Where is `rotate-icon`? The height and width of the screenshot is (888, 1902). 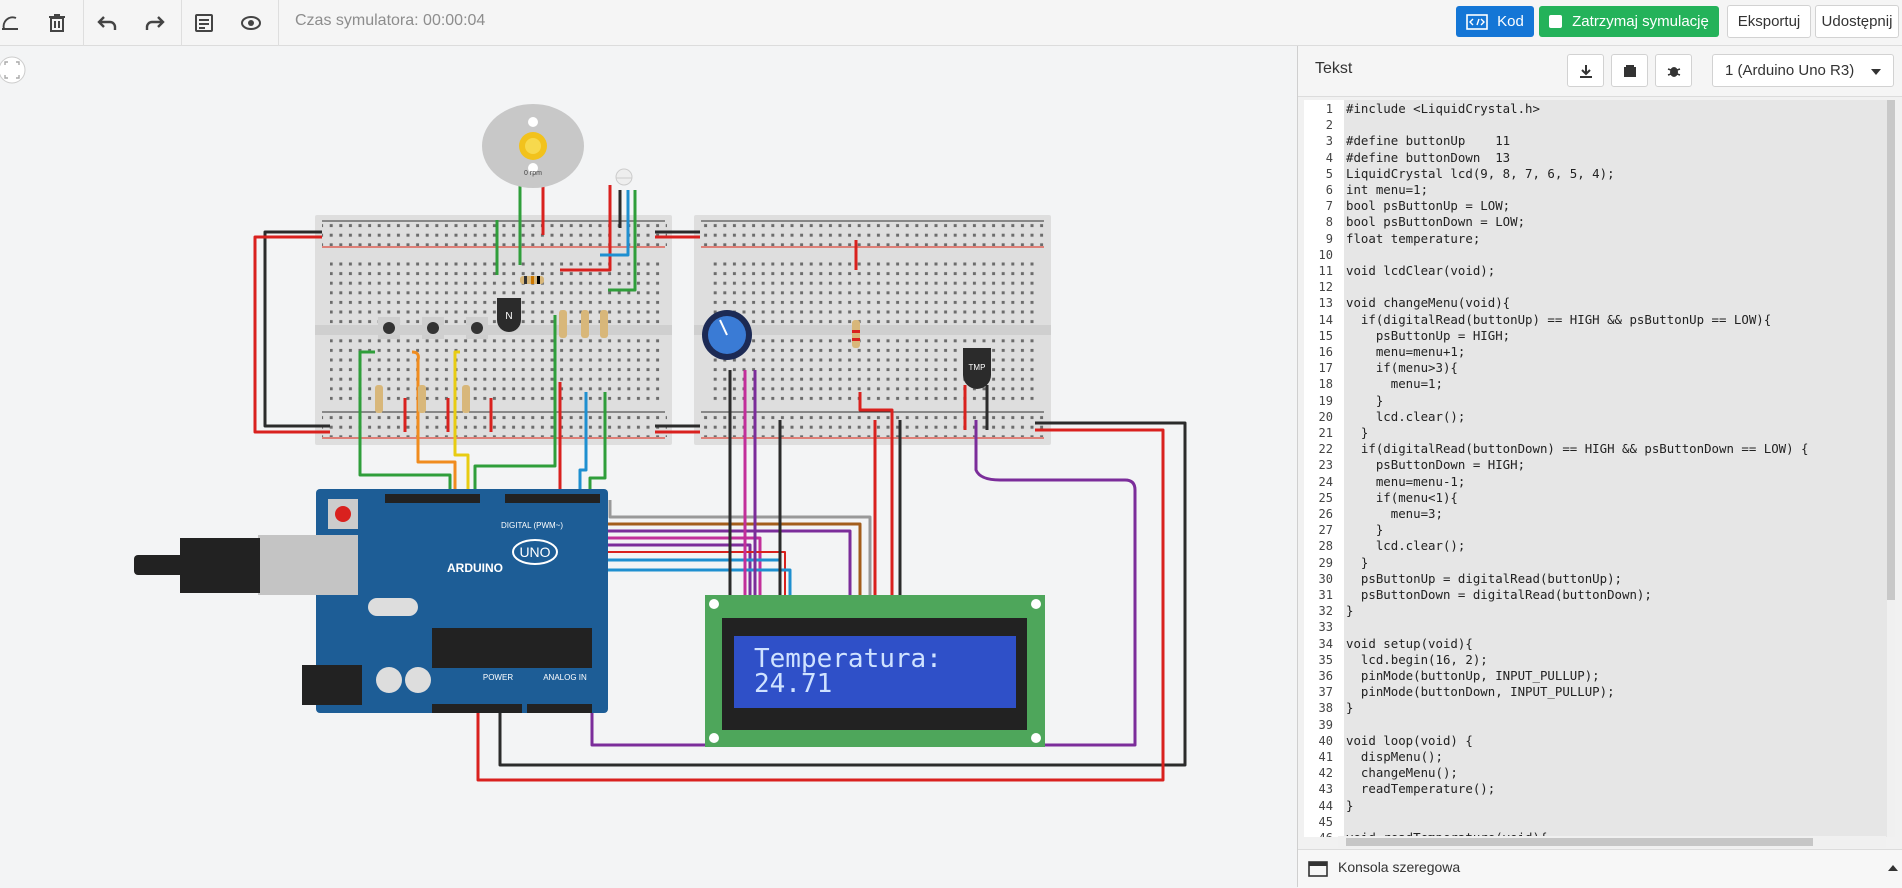 rotate-icon is located at coordinates (14, 23).